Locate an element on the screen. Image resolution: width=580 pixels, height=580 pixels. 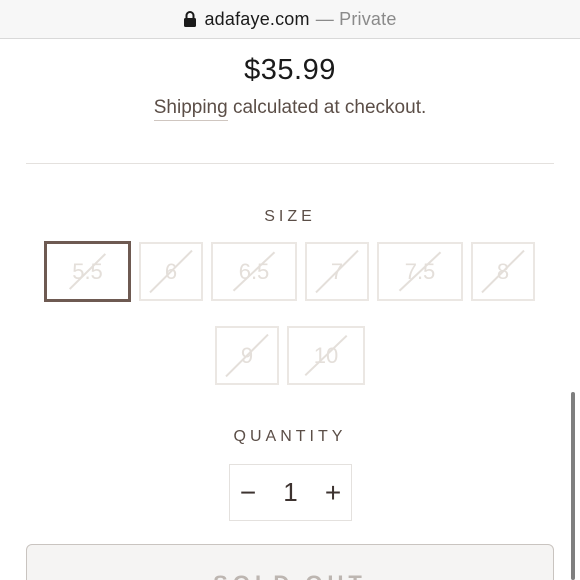
size-option-label: 9 is located at coordinates (247, 355).